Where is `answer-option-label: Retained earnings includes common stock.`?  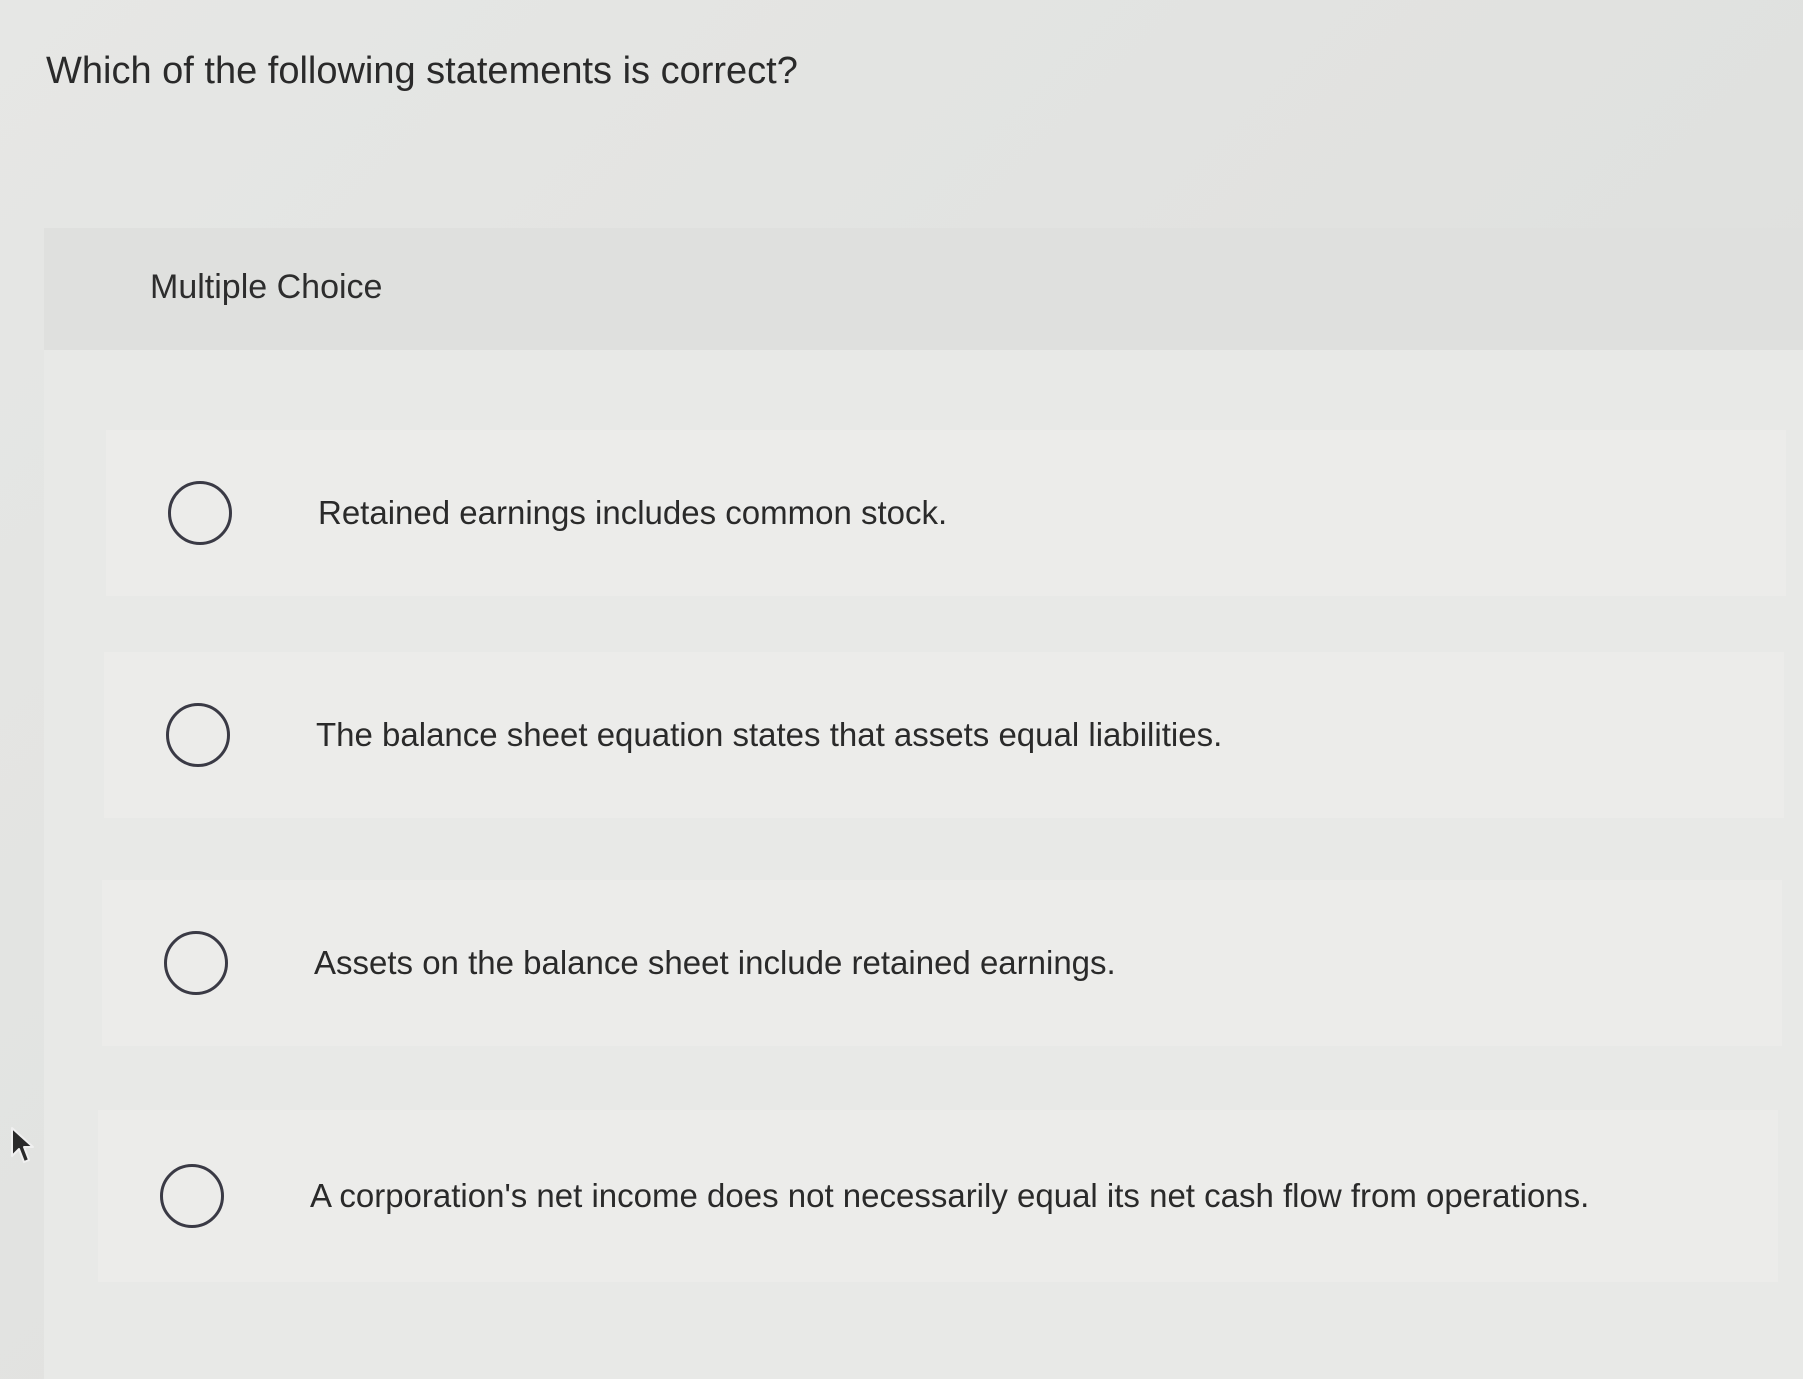 answer-option-label: Retained earnings includes common stock. is located at coordinates (633, 512).